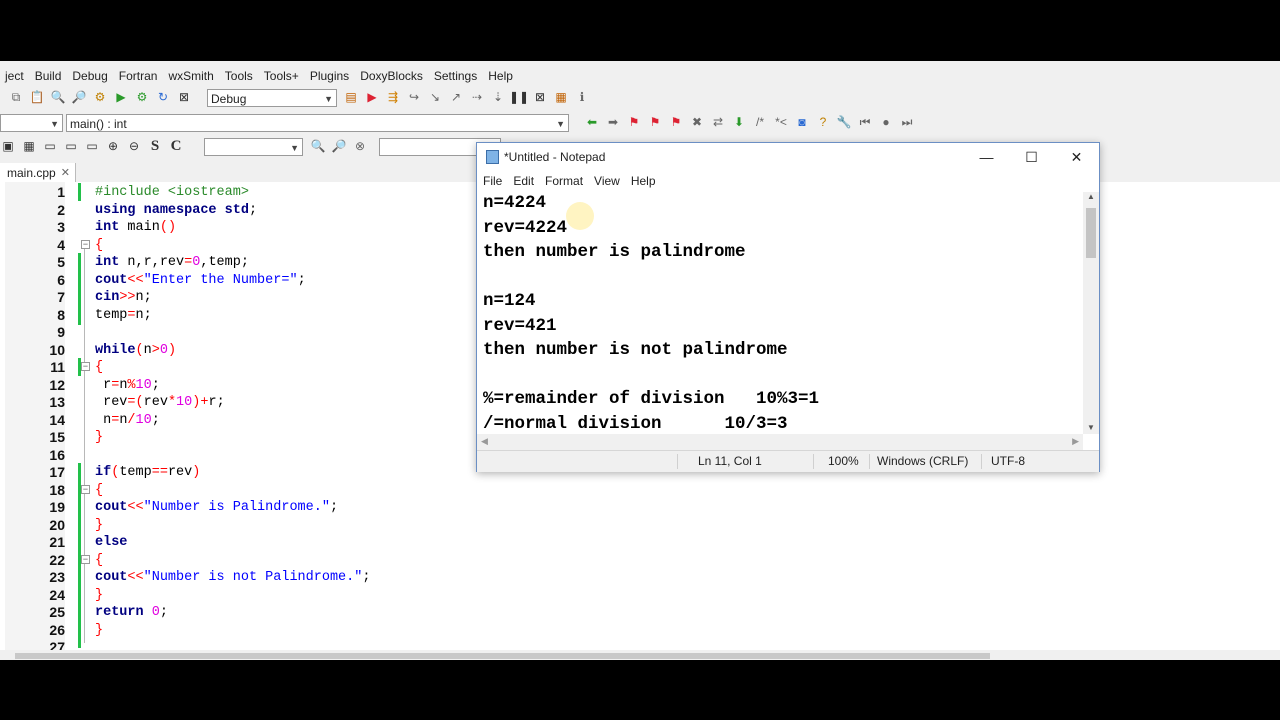 The height and width of the screenshot is (720, 1280). Describe the element at coordinates (561, 97) in the screenshot. I see `debug-windows-icon: ▦` at that location.